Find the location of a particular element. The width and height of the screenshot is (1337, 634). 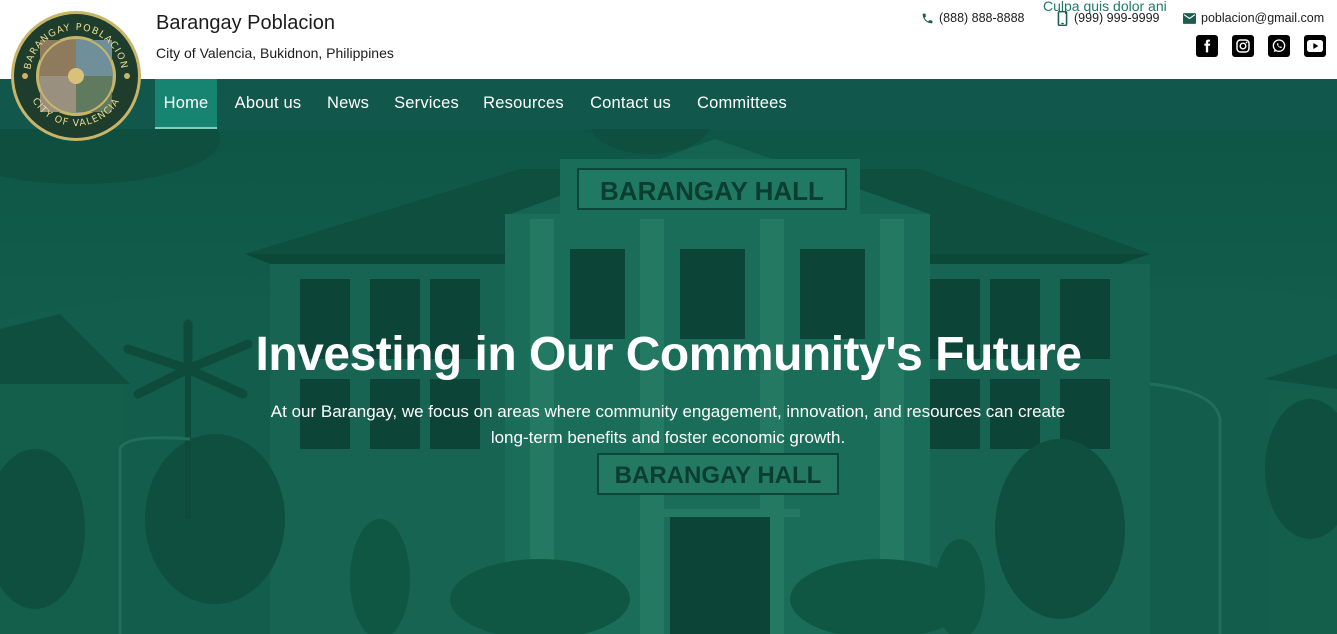

nav-home: Home is located at coordinates (186, 104).